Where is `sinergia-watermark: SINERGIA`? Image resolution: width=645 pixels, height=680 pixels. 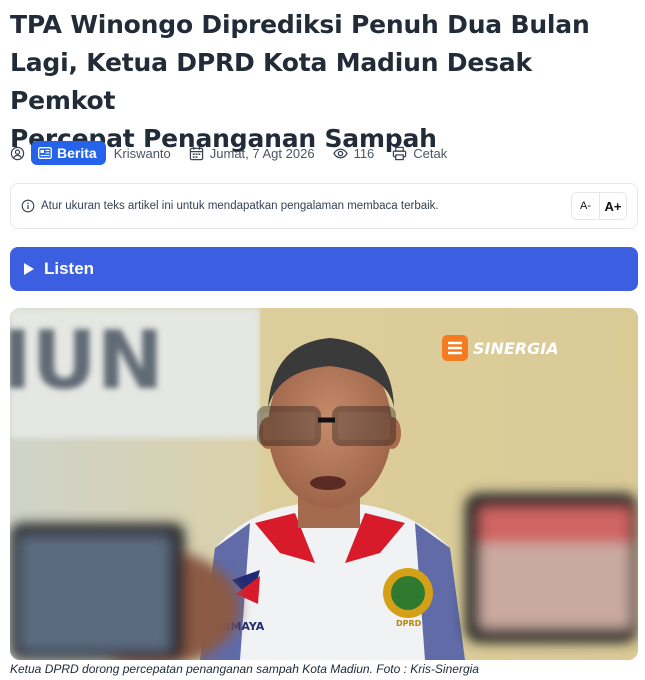 sinergia-watermark: SINERGIA is located at coordinates (500, 348).